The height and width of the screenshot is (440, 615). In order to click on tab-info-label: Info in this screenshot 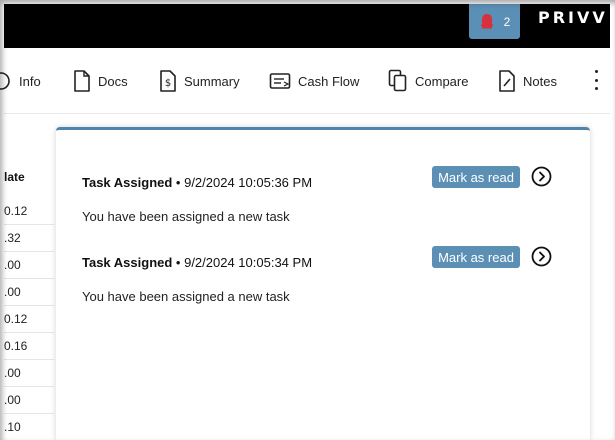, I will do `click(30, 81)`.